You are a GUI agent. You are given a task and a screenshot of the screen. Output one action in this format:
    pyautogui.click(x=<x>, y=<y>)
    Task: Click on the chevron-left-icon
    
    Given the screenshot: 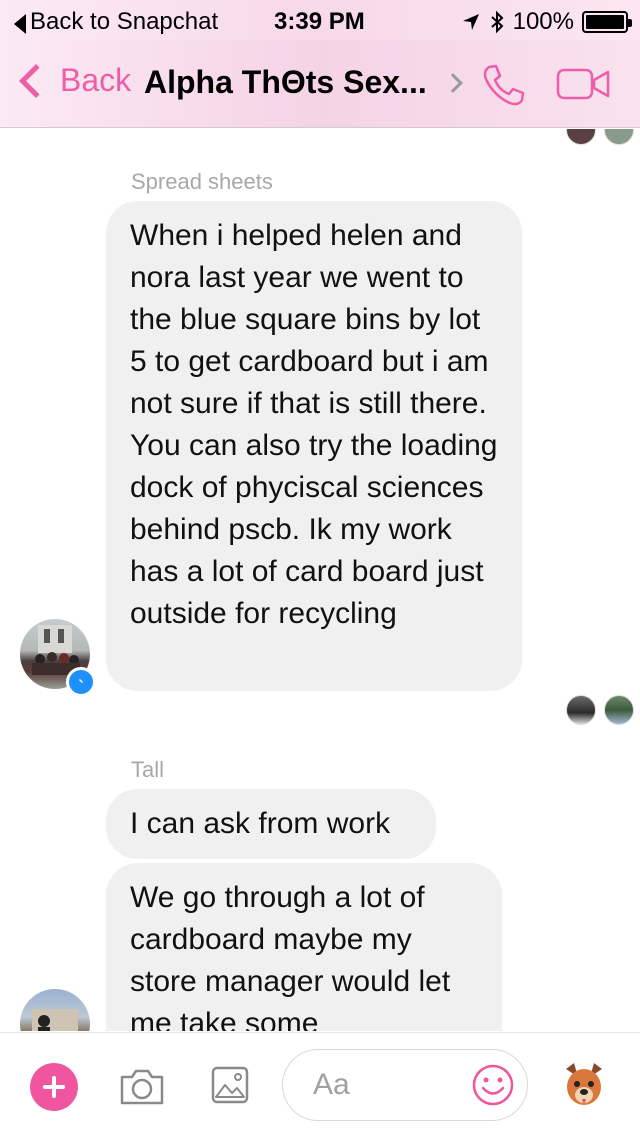 What is the action you would take?
    pyautogui.click(x=36, y=80)
    